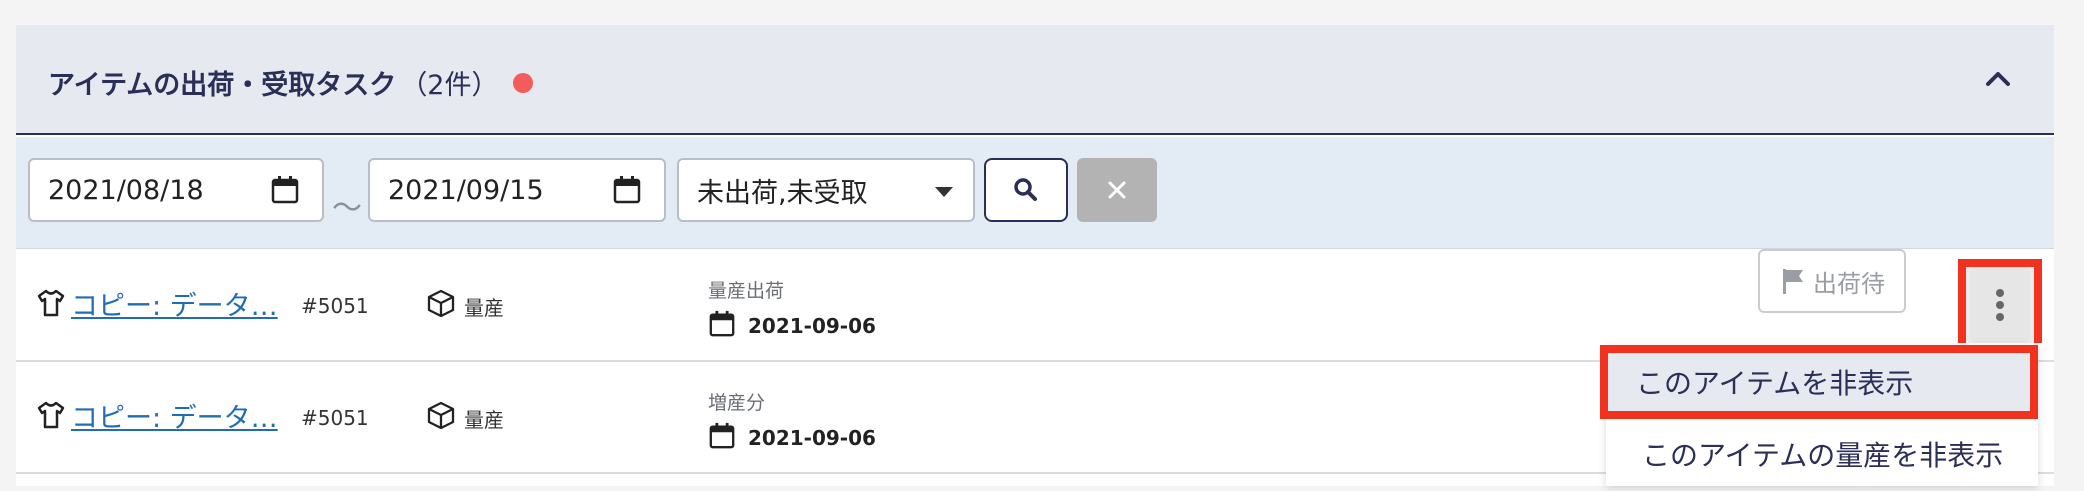 Image resolution: width=2084 pixels, height=491 pixels. Describe the element at coordinates (1819, 382) in the screenshot. I see `menu-item-hide-item: このアイテムを非表示` at that location.